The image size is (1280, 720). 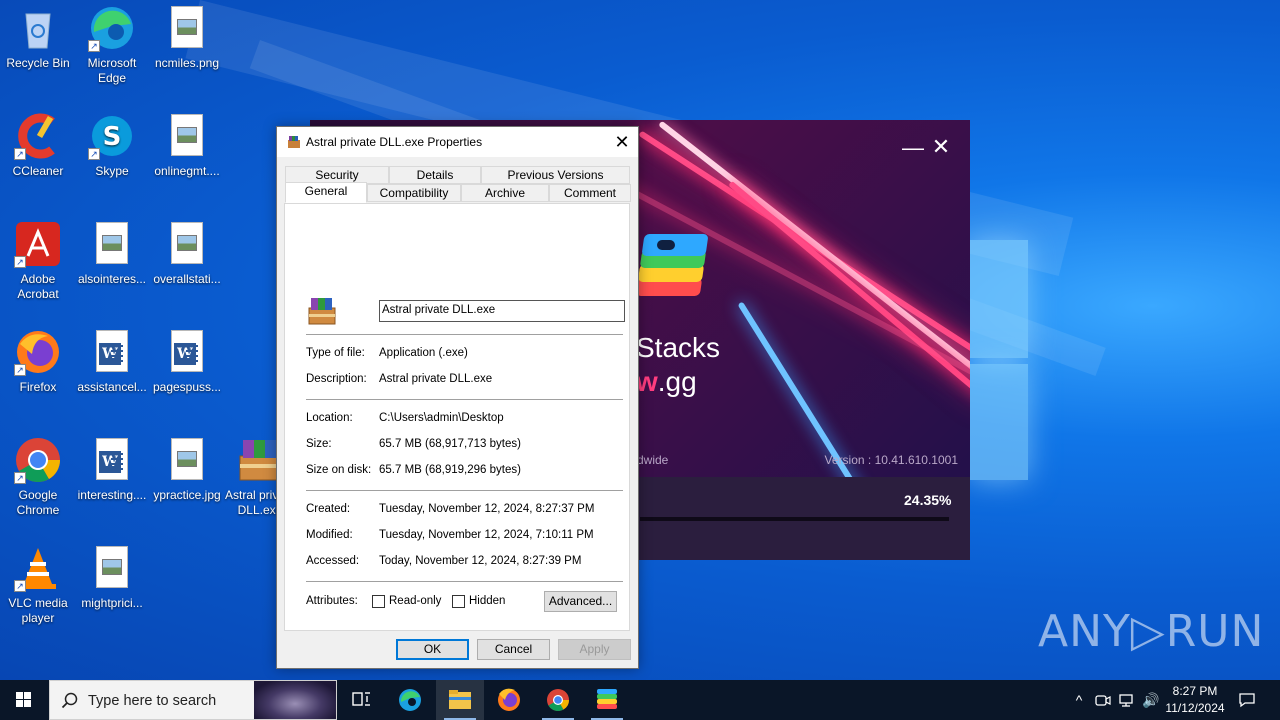 I want to click on desktop-icon: ↗ Adobe Acrobat, so click(x=38, y=261).